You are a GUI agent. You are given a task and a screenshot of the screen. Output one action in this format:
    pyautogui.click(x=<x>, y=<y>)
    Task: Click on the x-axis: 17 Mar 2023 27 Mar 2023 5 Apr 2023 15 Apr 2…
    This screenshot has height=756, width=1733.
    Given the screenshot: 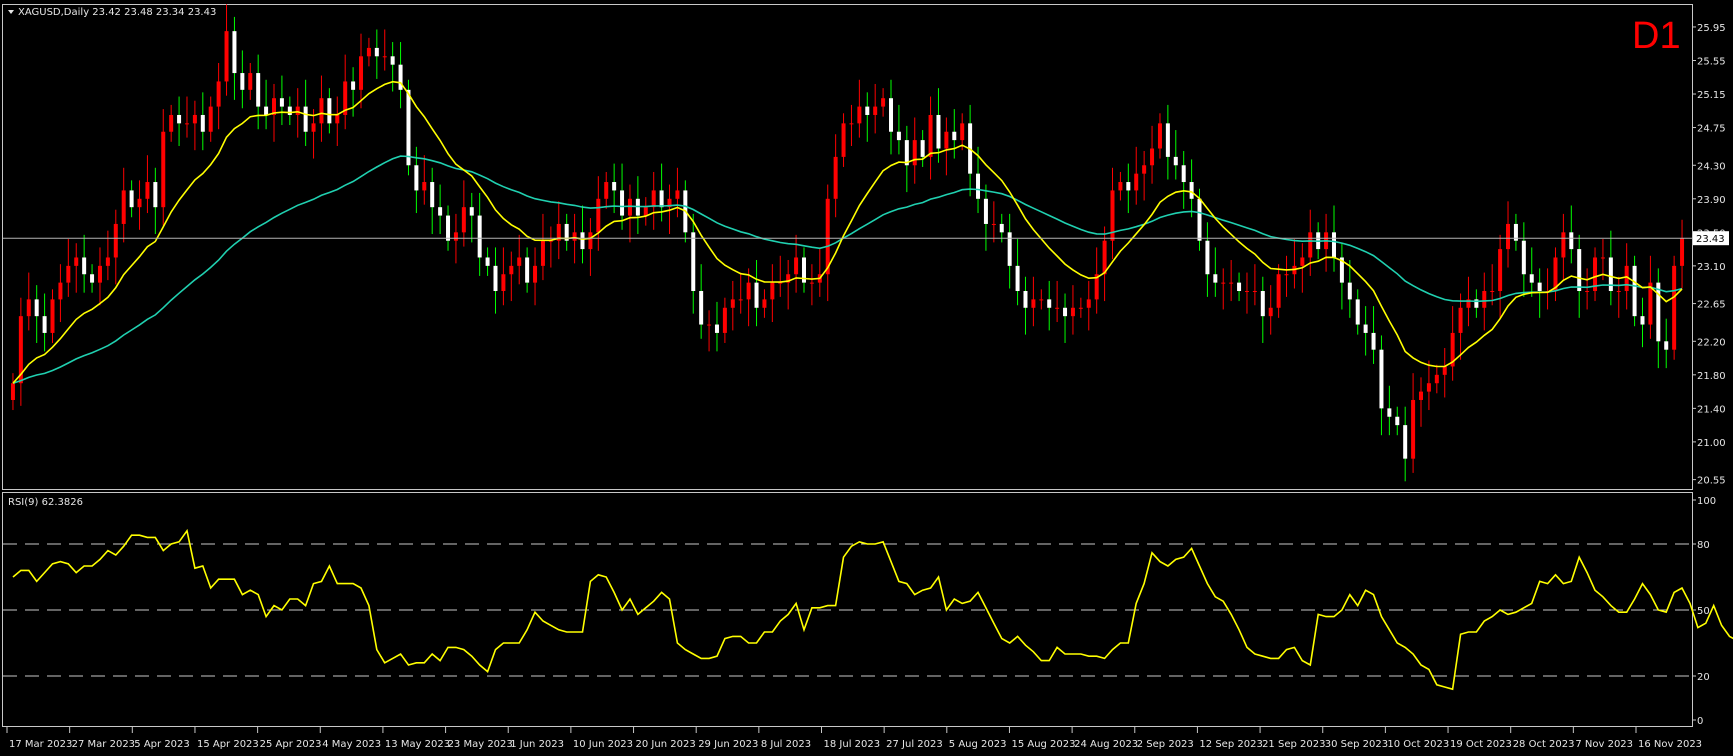 What is the action you would take?
    pyautogui.click(x=854, y=738)
    